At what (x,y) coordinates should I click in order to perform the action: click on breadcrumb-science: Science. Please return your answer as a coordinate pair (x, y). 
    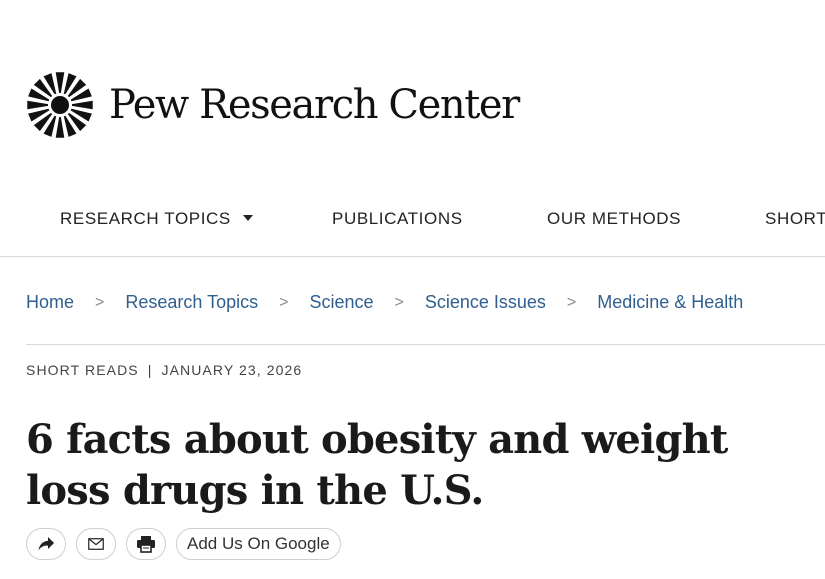
    Looking at the image, I should click on (341, 302).